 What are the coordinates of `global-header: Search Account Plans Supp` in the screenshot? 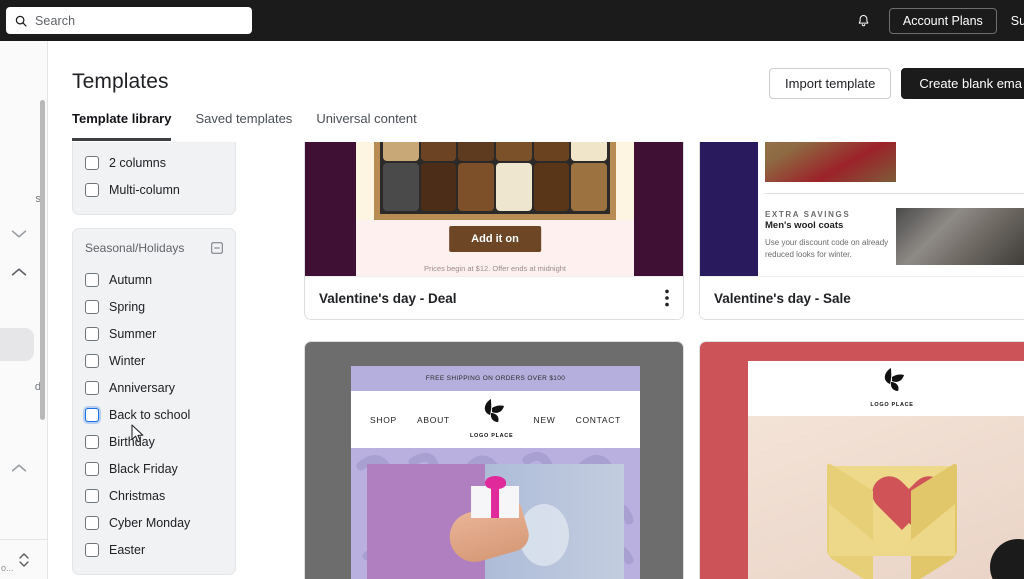 It's located at (512, 20).